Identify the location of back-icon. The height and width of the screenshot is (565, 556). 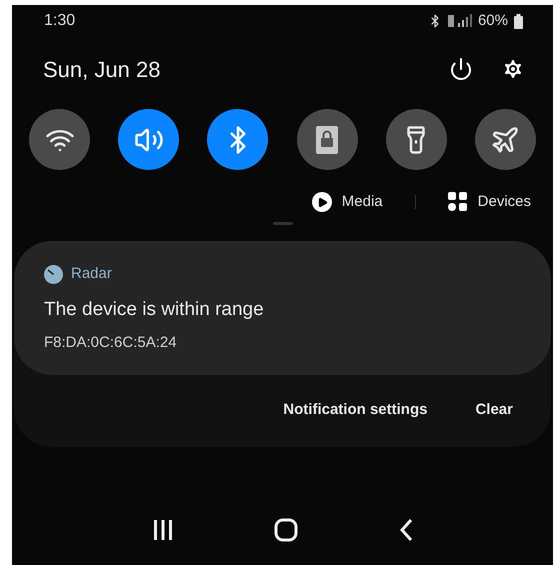
(405, 530).